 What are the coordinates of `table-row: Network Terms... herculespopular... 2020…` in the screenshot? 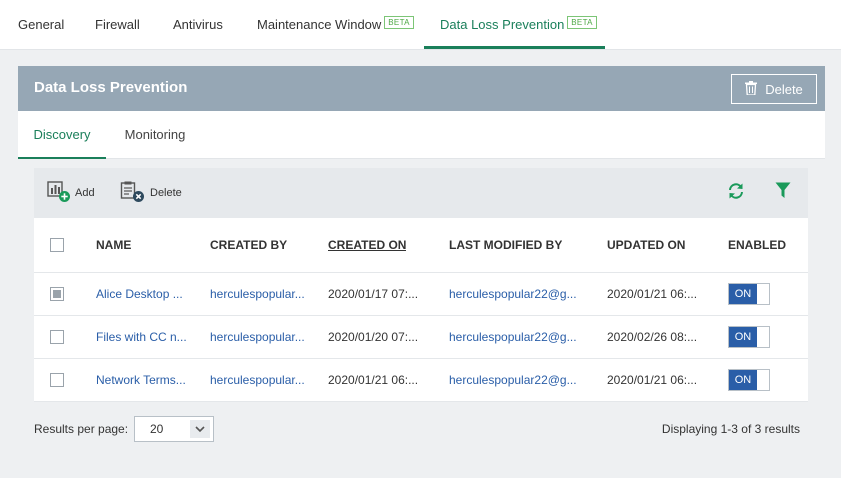 It's located at (421, 380).